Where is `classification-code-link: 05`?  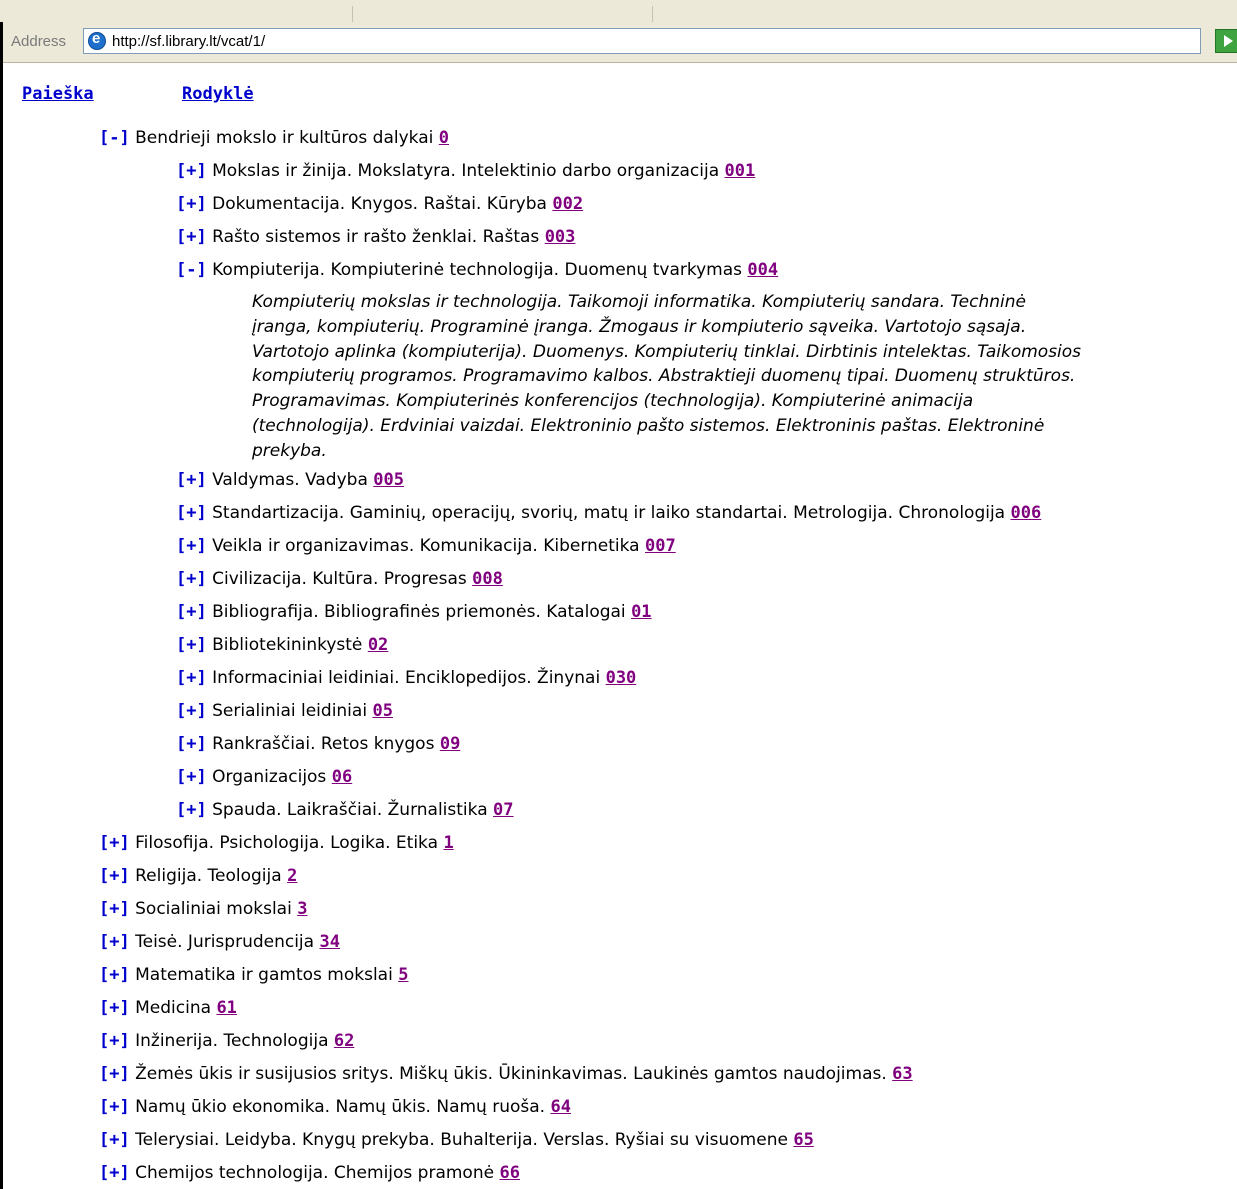 classification-code-link: 05 is located at coordinates (382, 711).